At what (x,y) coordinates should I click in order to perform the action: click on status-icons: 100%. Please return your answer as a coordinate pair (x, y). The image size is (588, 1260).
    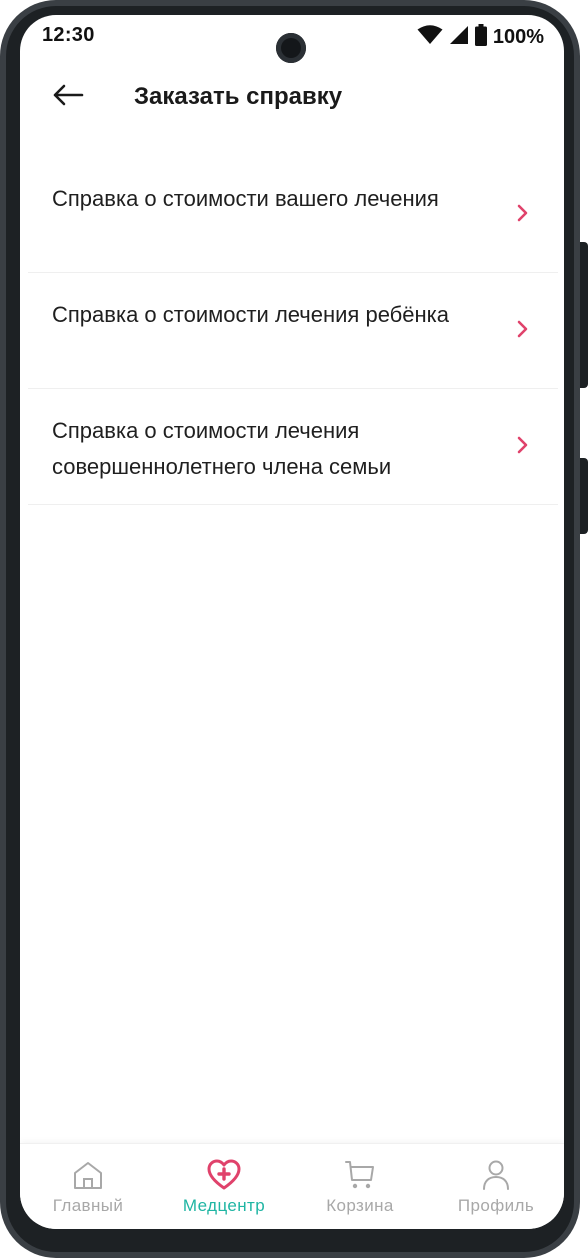
    Looking at the image, I should click on (480, 37).